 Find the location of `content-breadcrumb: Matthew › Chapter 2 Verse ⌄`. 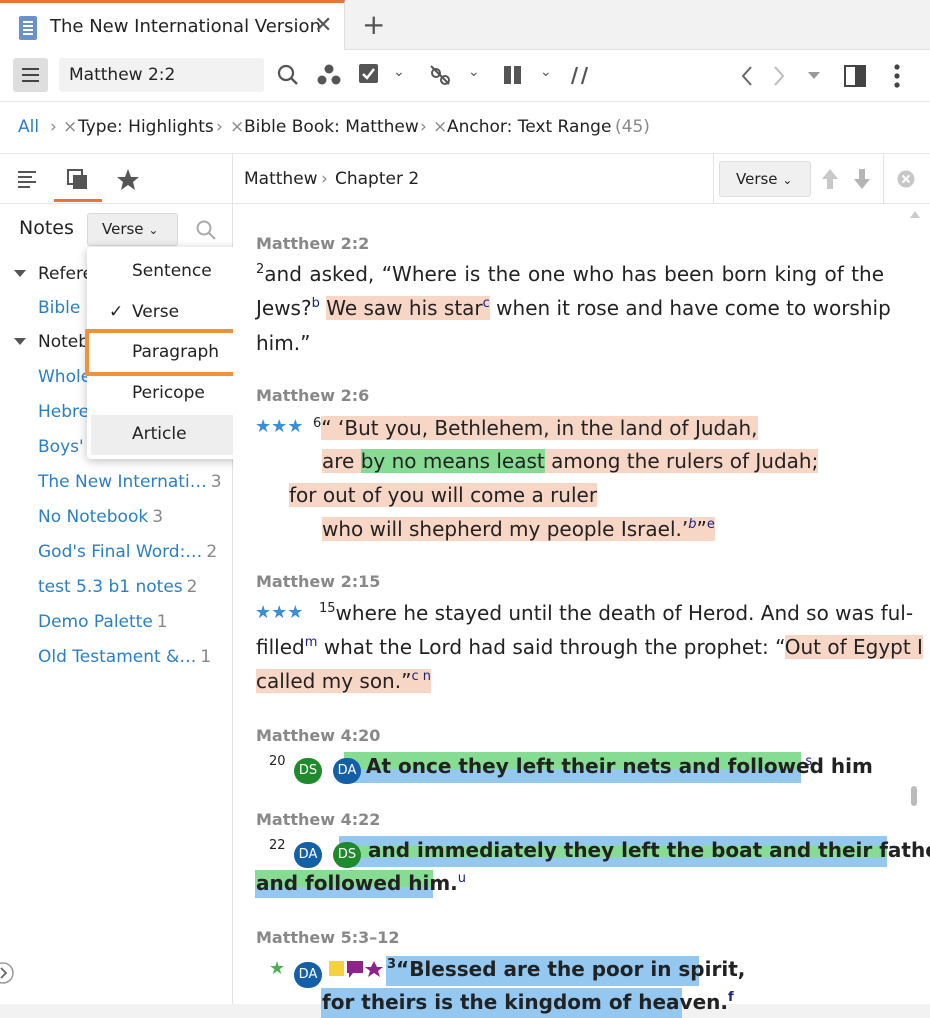

content-breadcrumb: Matthew › Chapter 2 Verse ⌄ is located at coordinates (581, 179).